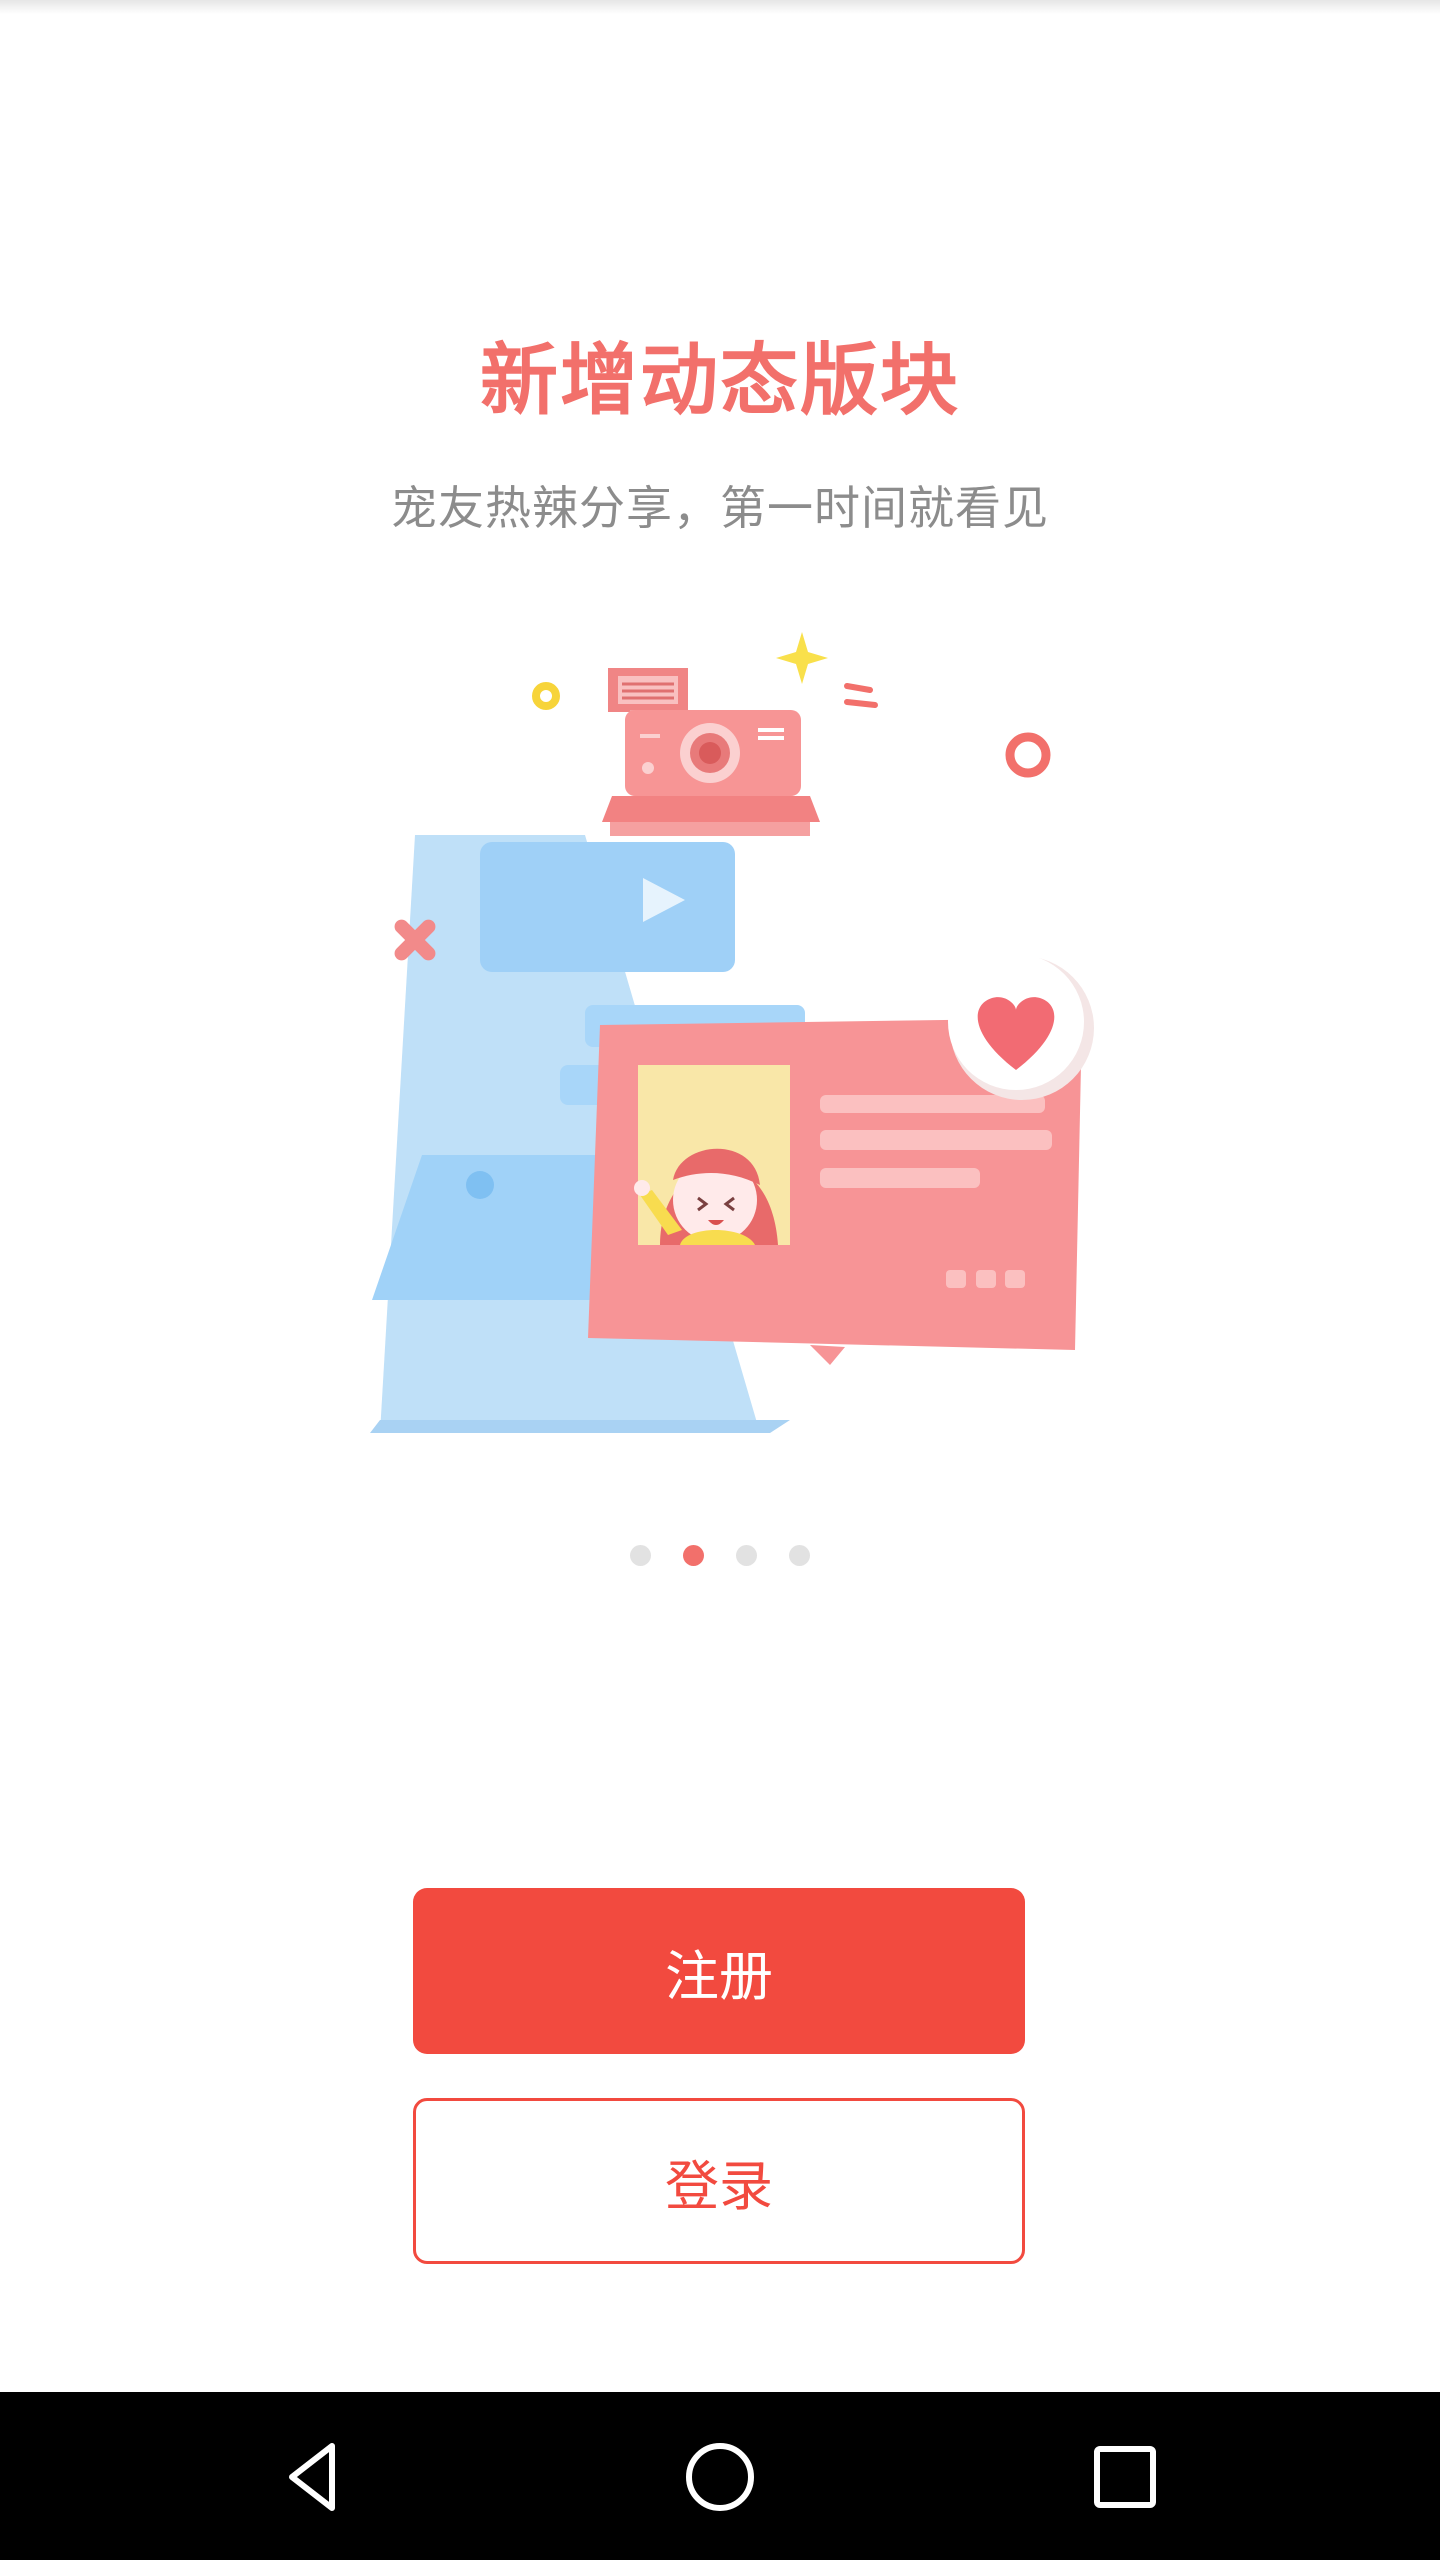  Describe the element at coordinates (580, 1426) in the screenshot. I see `beam-base` at that location.